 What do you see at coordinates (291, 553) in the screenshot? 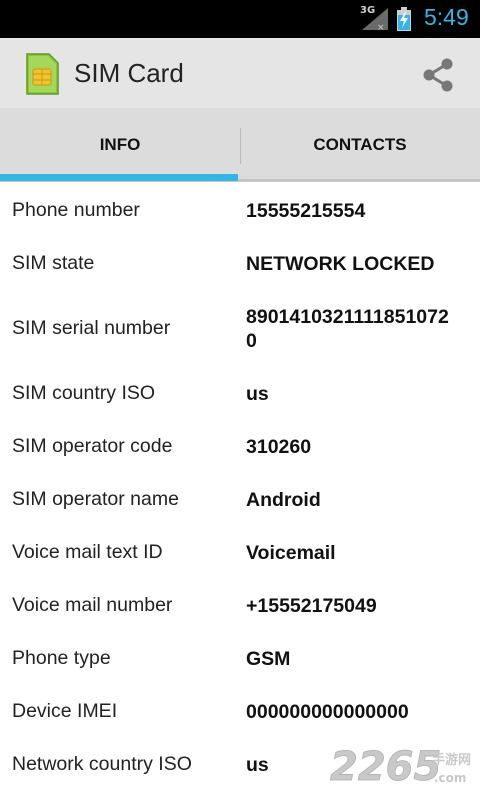
I see `row-value: Voicemail` at bounding box center [291, 553].